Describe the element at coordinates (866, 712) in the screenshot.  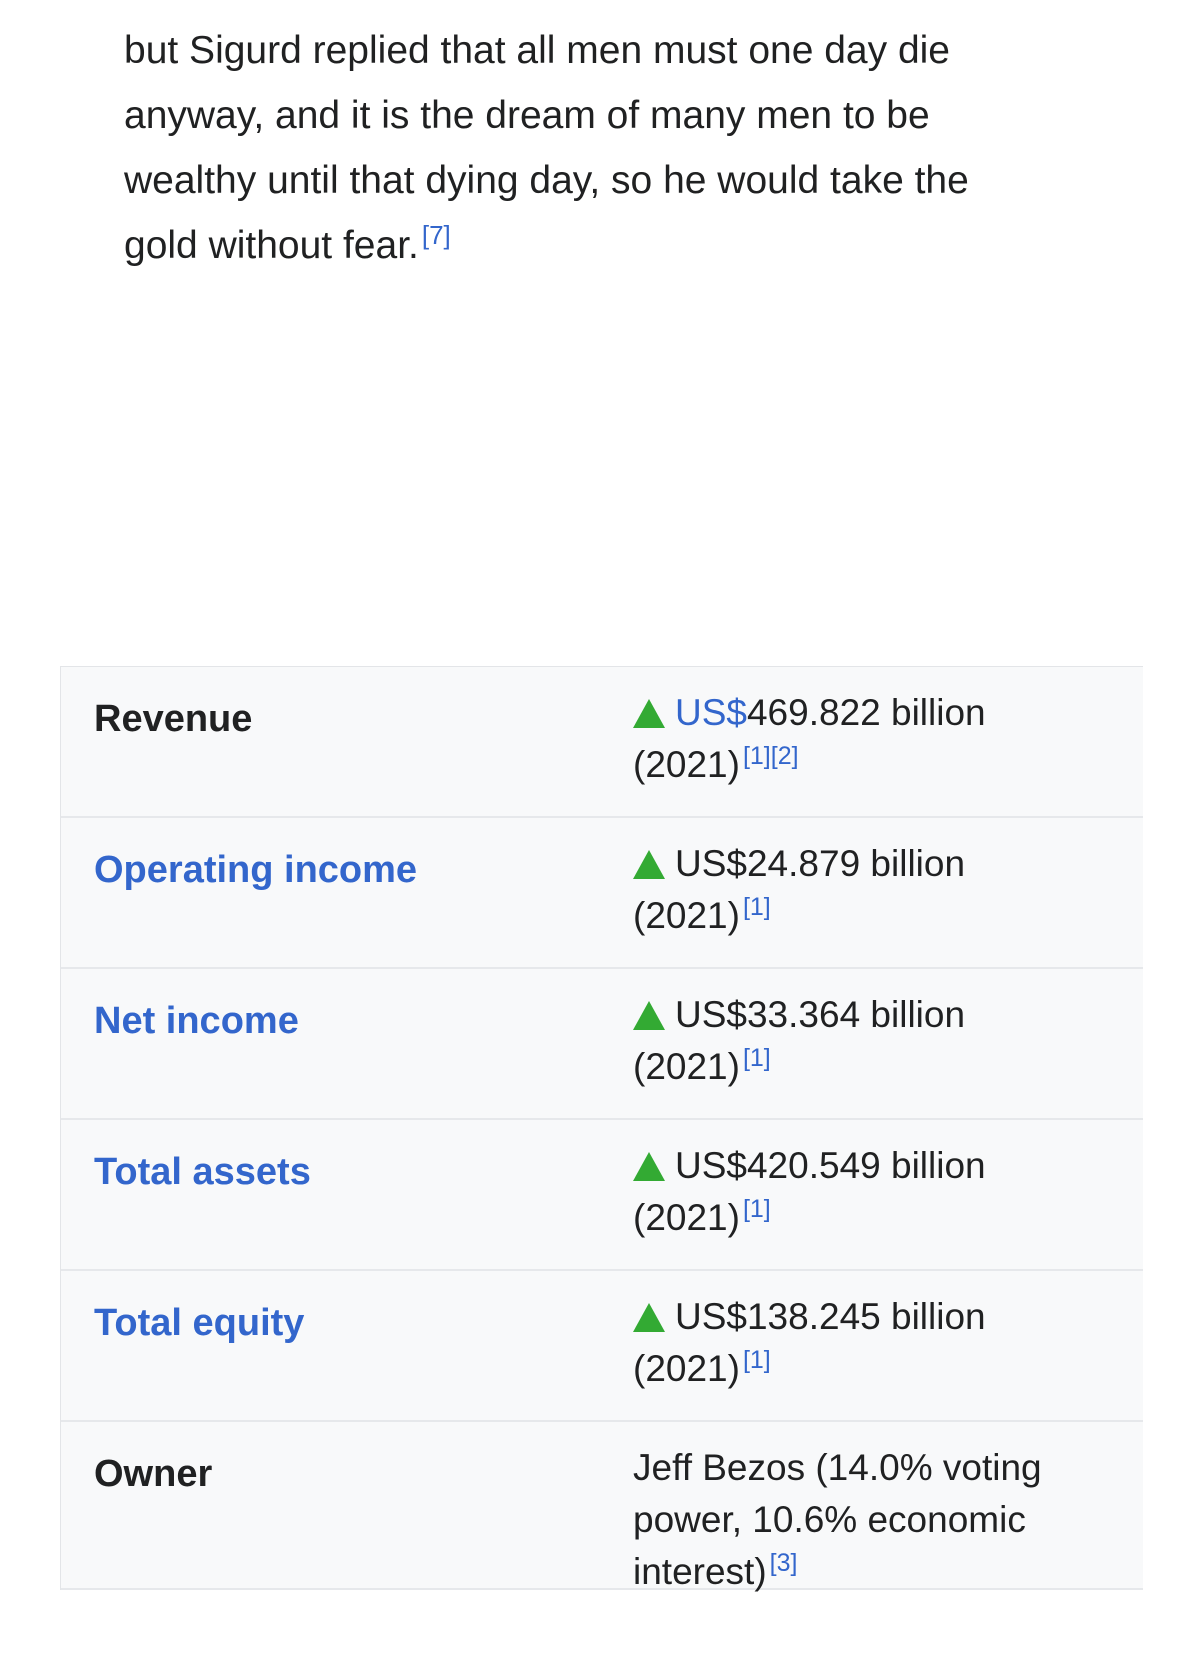
I see `value-text: 469.822 billion` at that location.